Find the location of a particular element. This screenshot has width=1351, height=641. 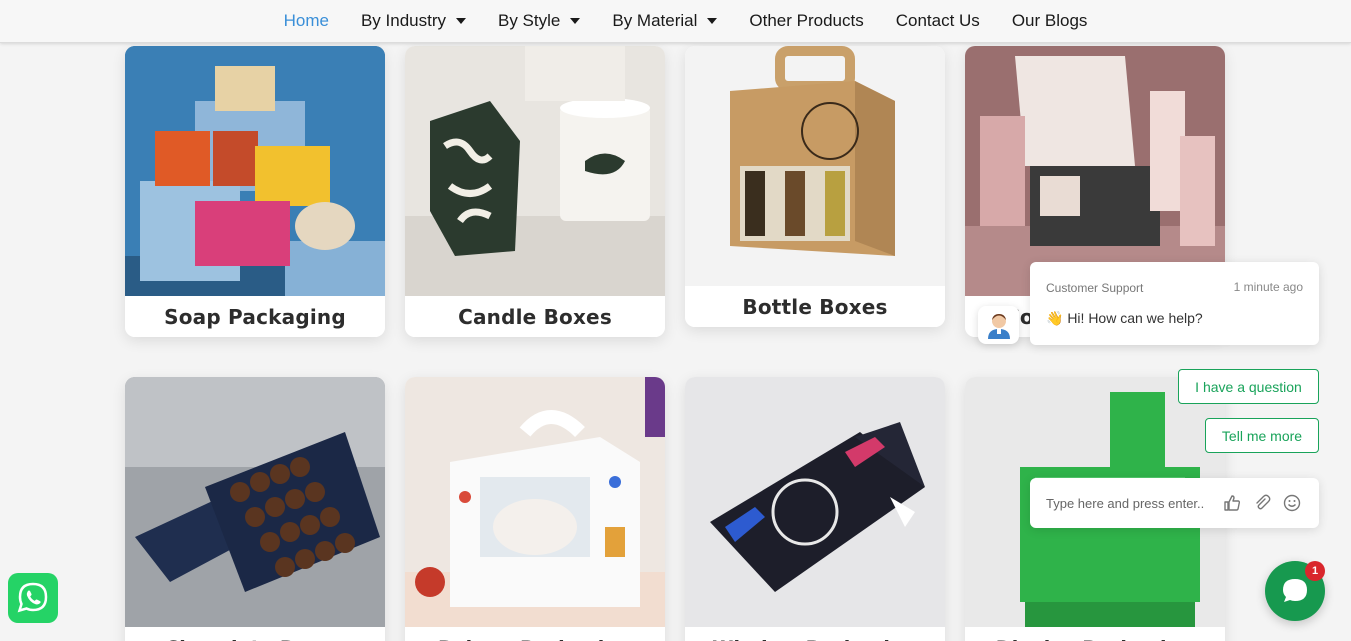

chat-bubble-icon is located at coordinates (1295, 590).